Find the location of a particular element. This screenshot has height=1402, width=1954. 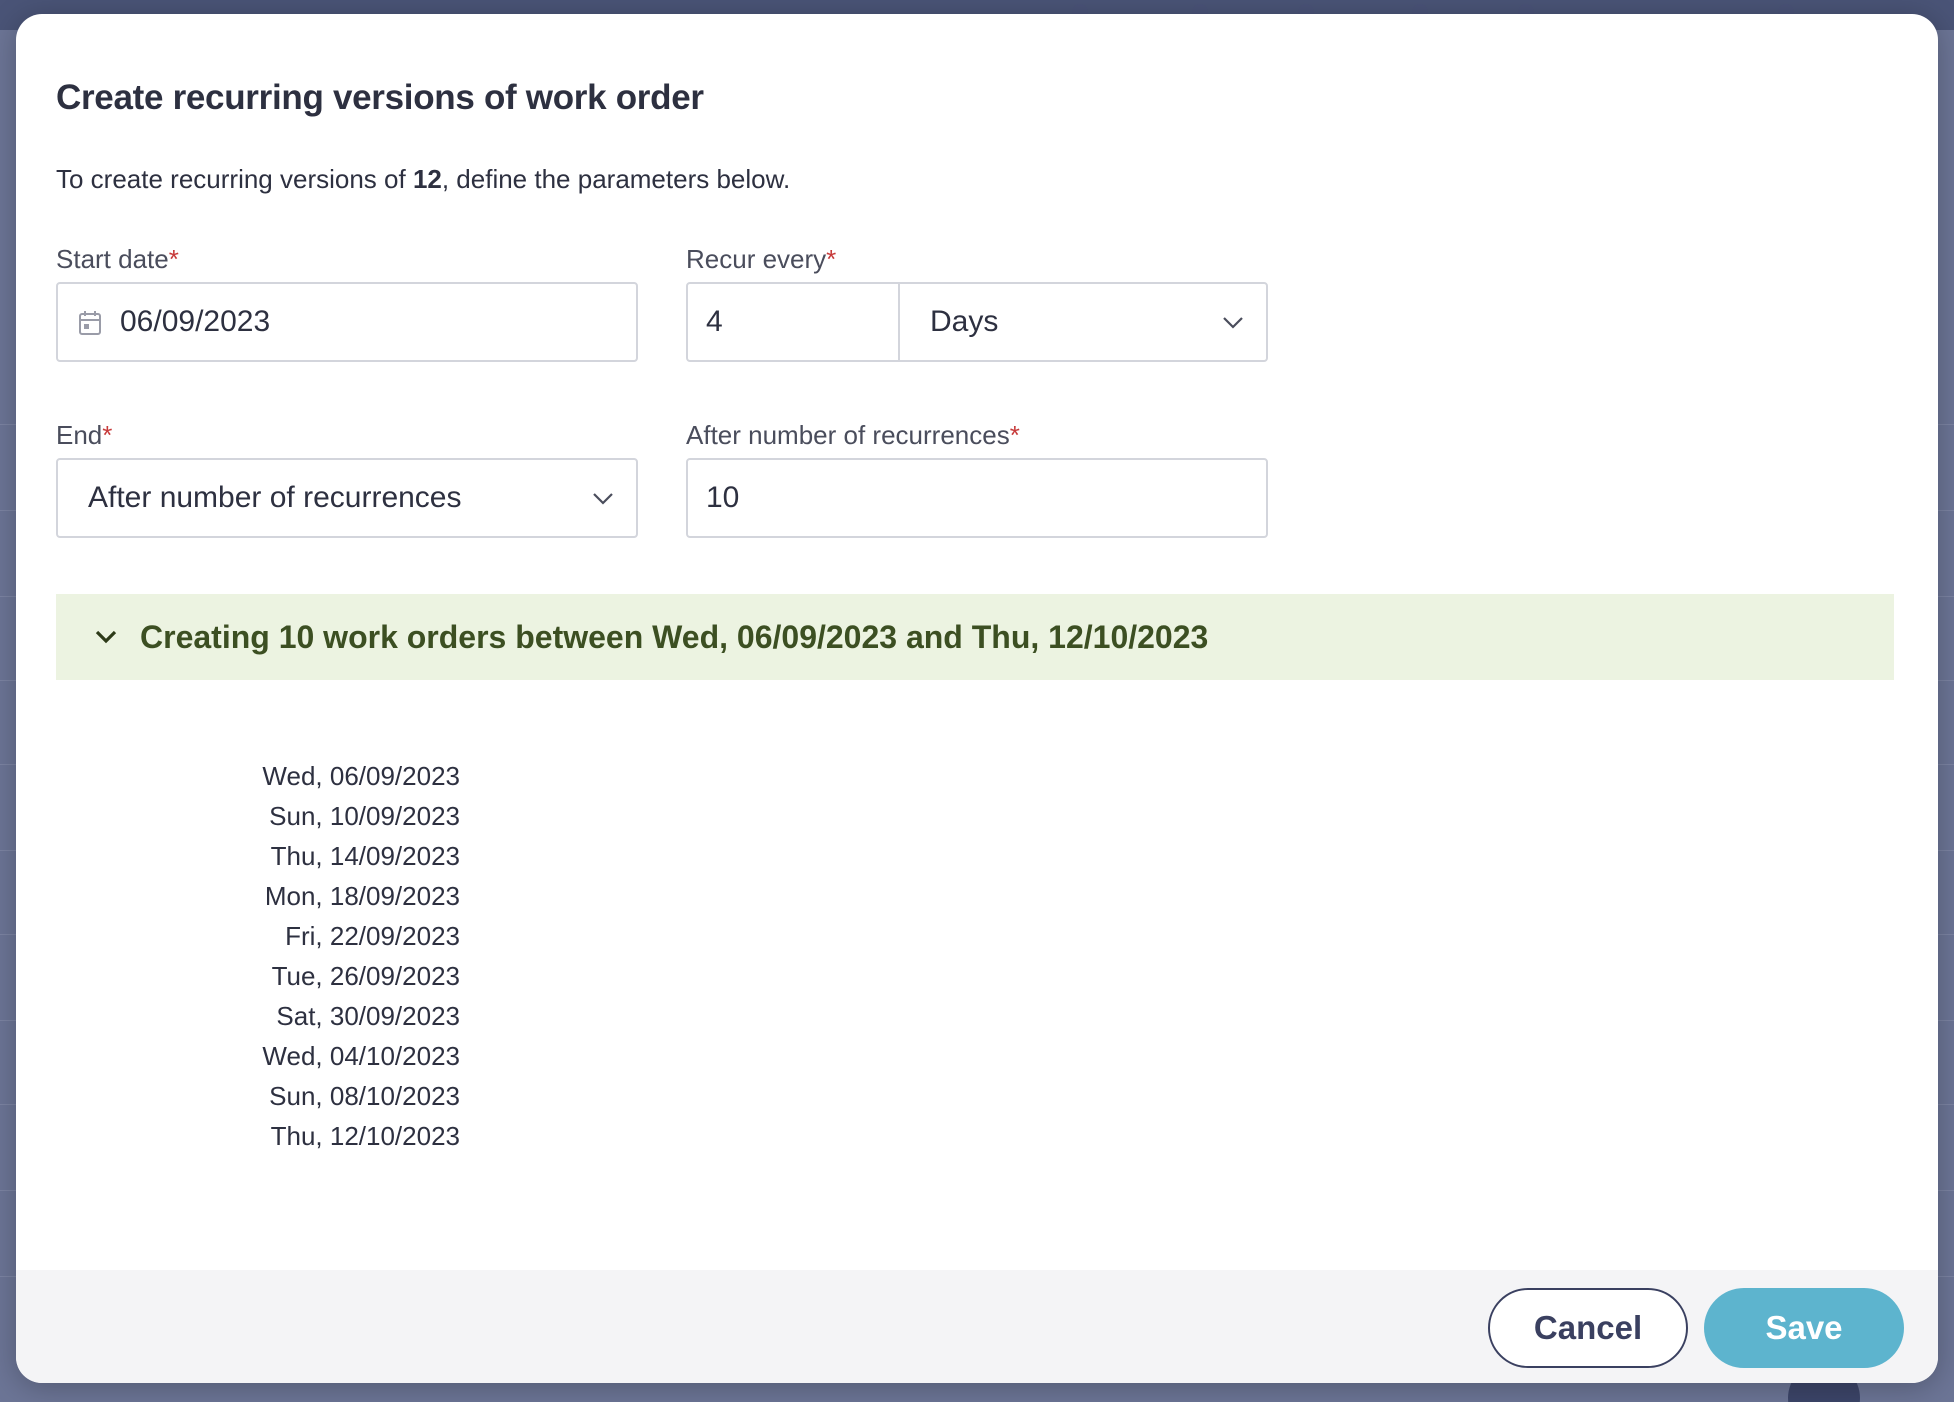

recurrences-label: After number of recurrences* is located at coordinates (853, 435).